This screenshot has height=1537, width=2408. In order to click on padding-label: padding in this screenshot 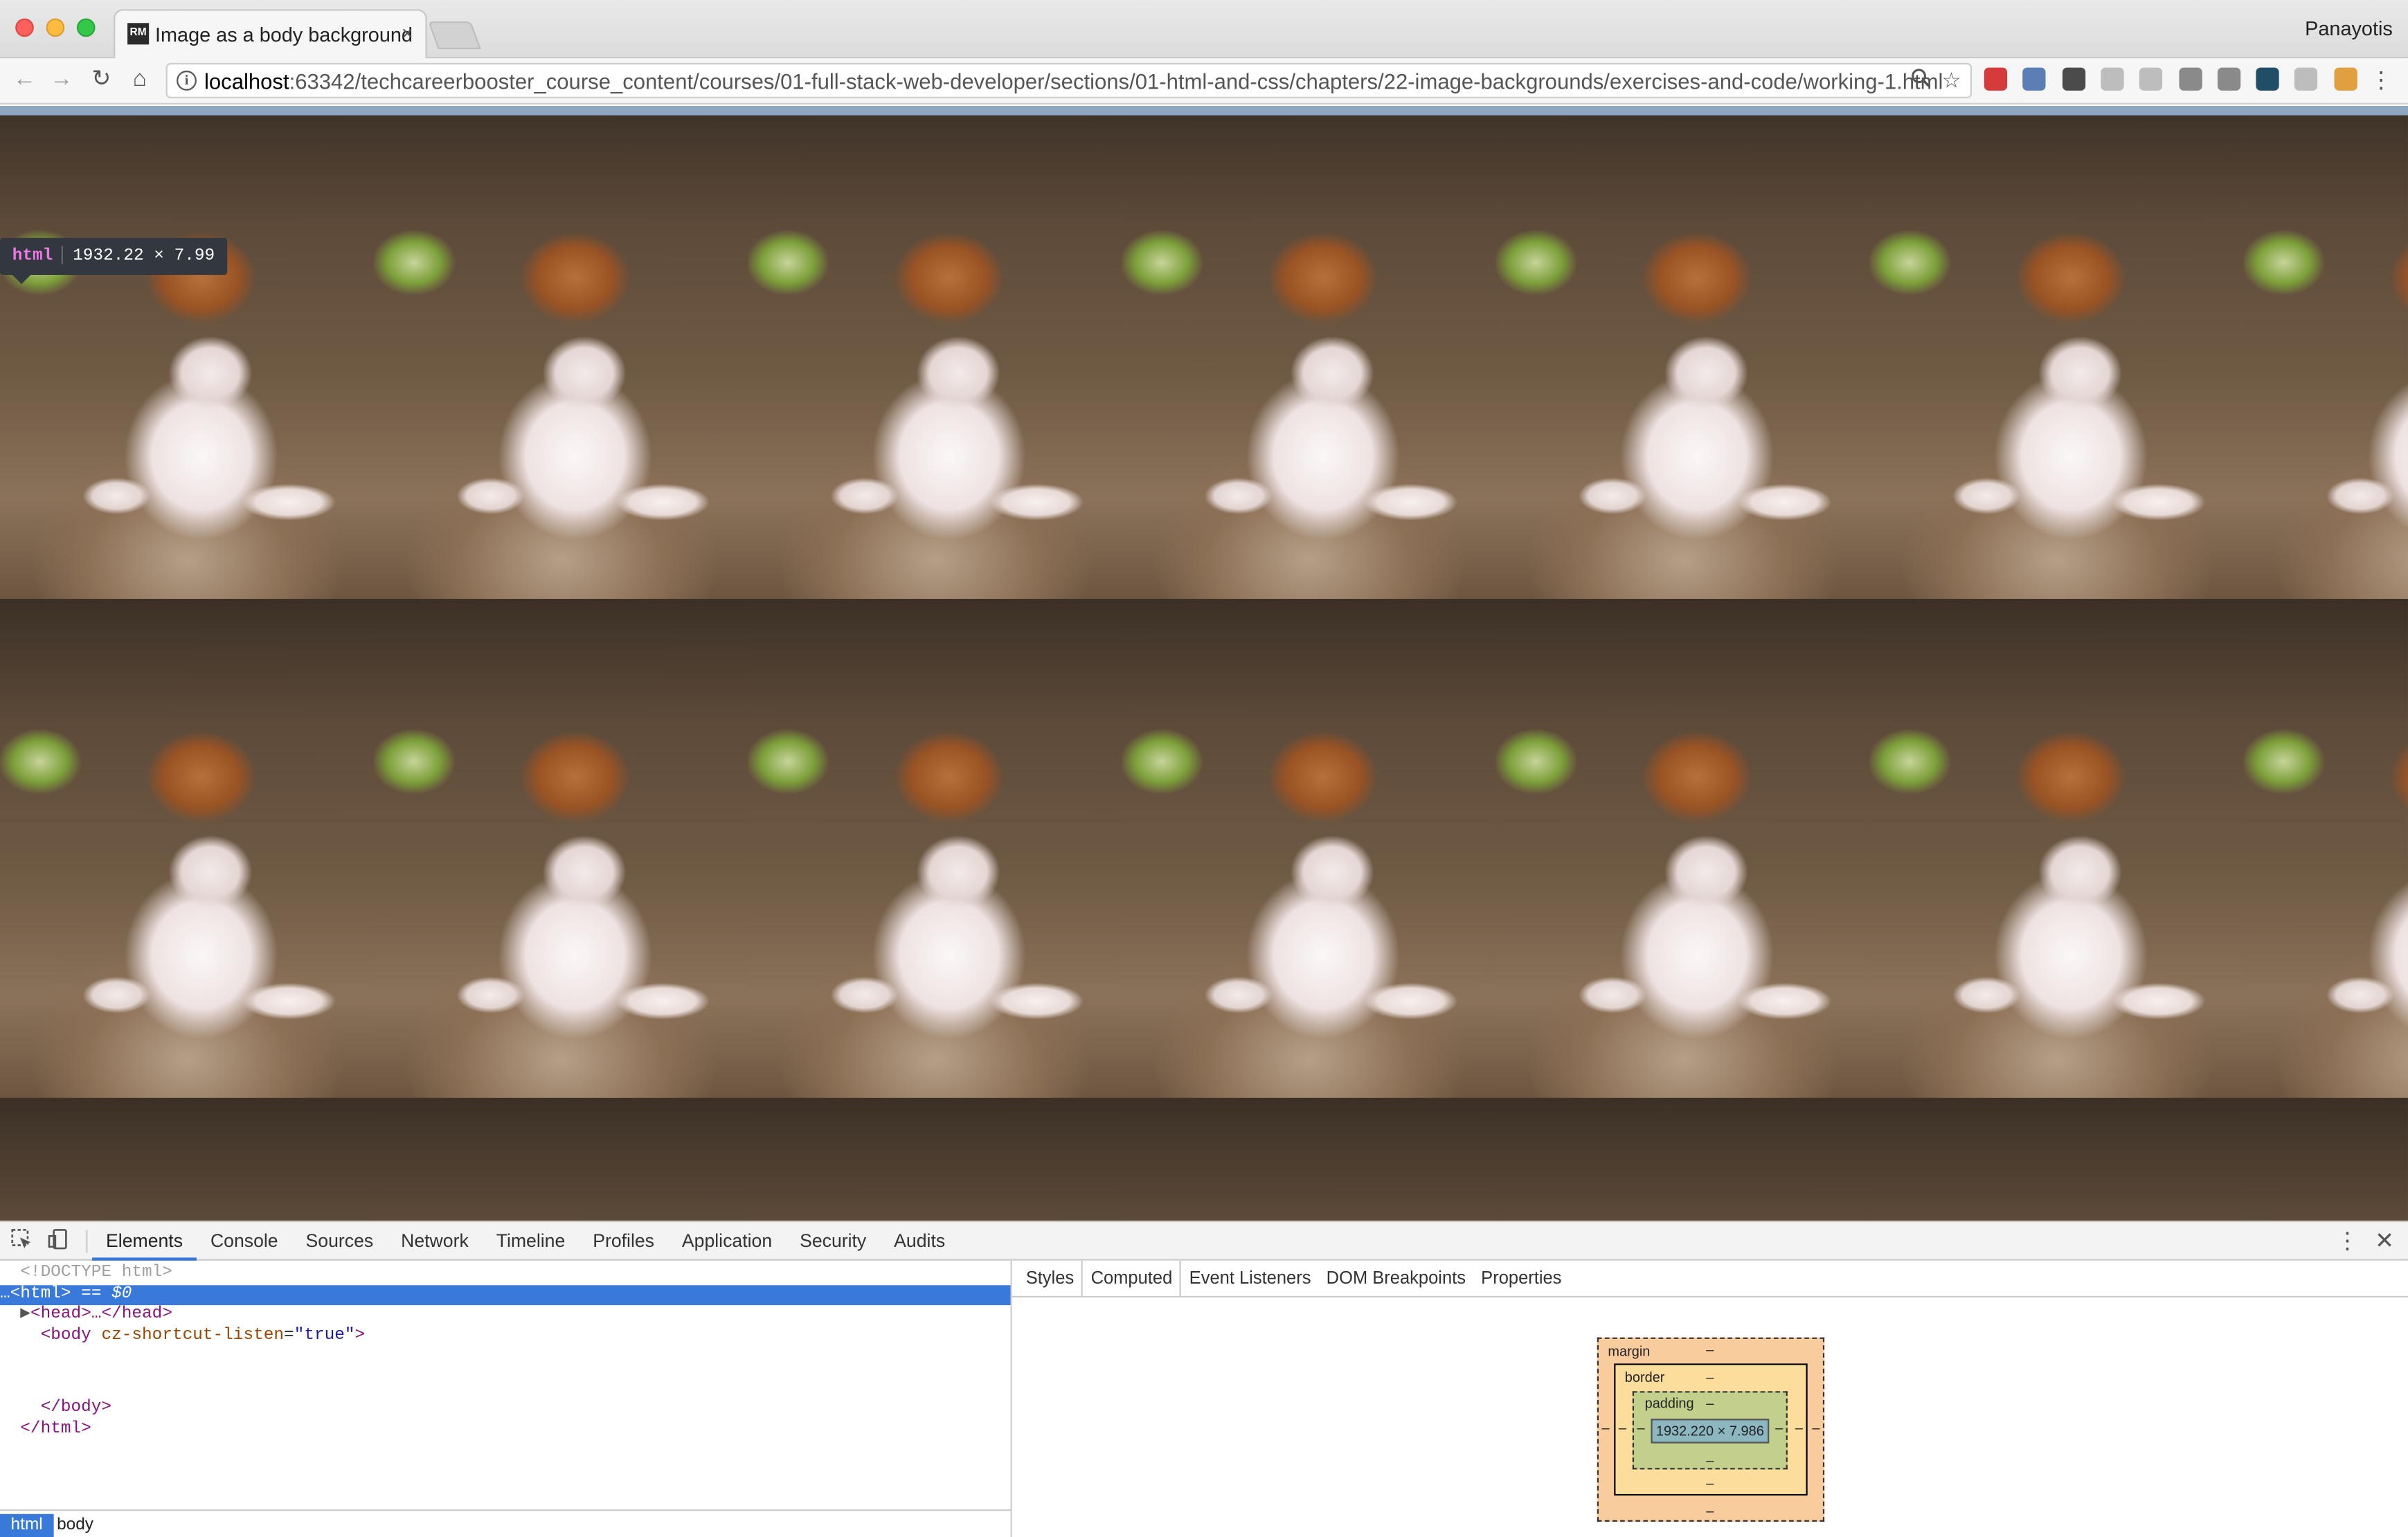, I will do `click(1669, 1404)`.